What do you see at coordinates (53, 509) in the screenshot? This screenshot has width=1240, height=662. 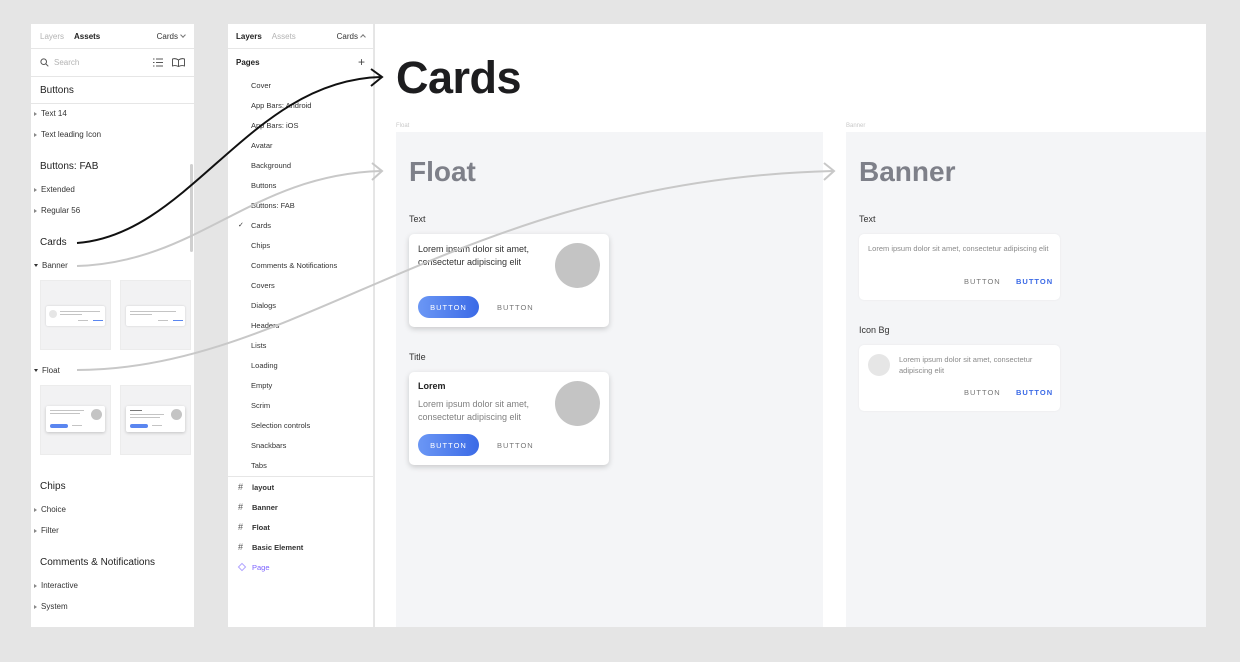 I see `asset-group-label: Choice` at bounding box center [53, 509].